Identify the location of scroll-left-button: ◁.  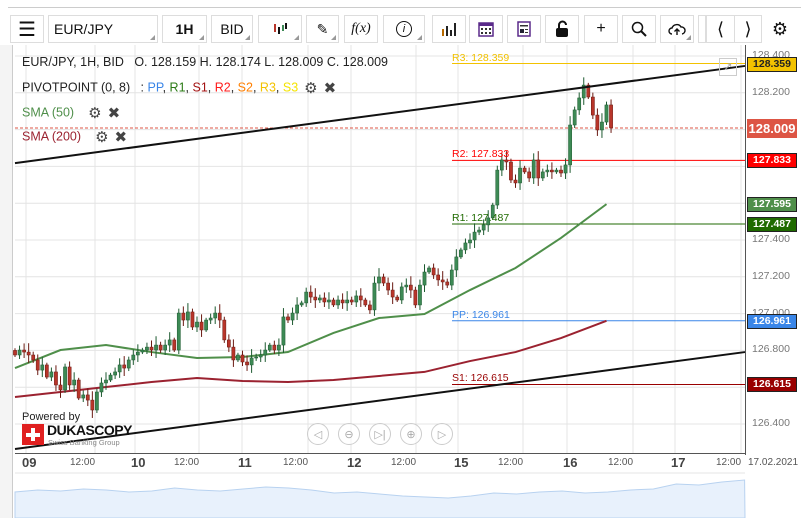
(318, 434).